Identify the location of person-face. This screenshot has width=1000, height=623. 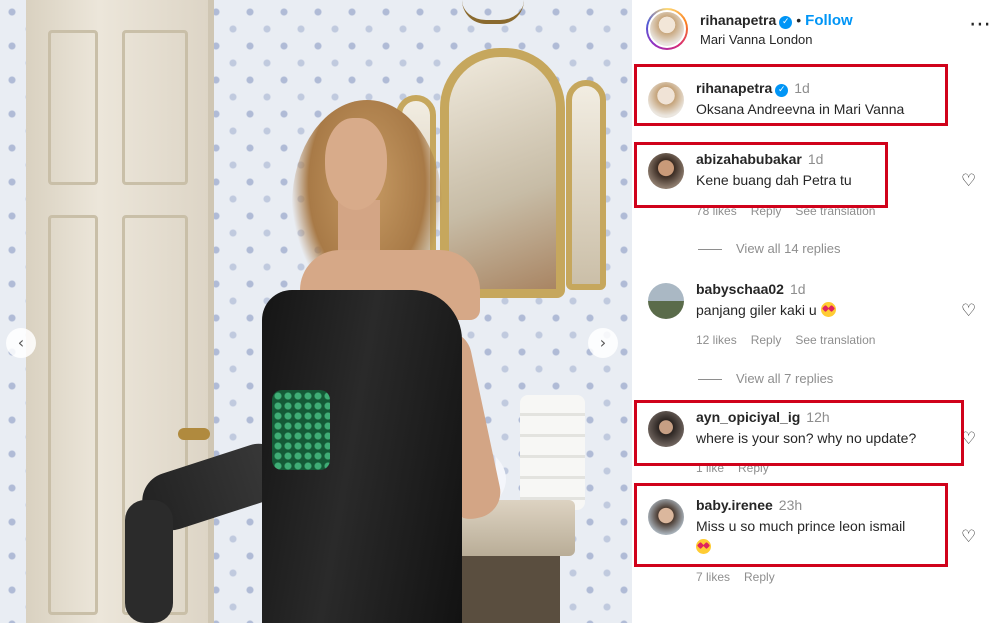
(356, 164).